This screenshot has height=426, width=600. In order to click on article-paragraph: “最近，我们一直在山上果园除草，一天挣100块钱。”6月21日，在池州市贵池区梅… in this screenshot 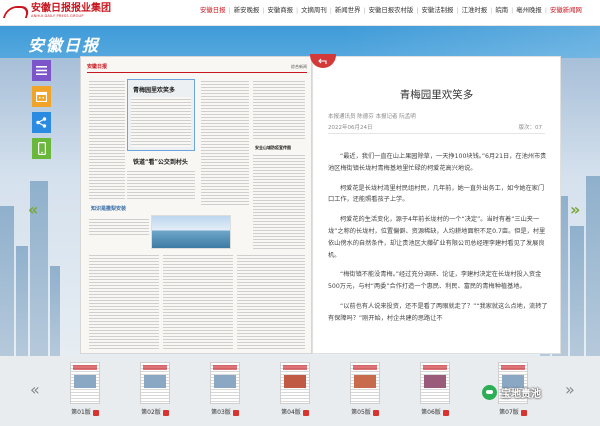, I will do `click(437, 162)`.